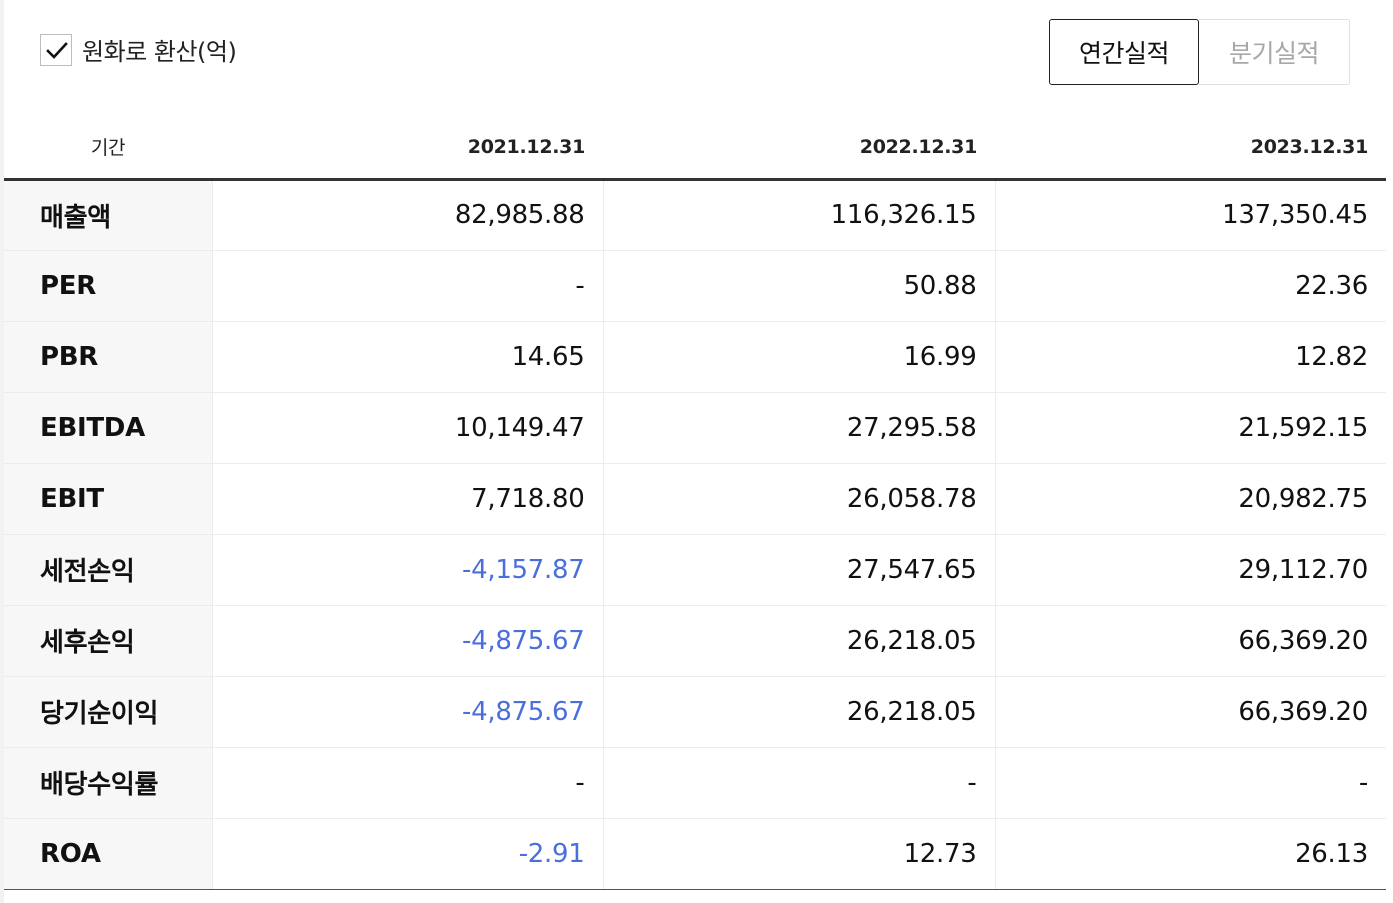  What do you see at coordinates (407, 569) in the screenshot?
I see `table-cell: -4,157.87` at bounding box center [407, 569].